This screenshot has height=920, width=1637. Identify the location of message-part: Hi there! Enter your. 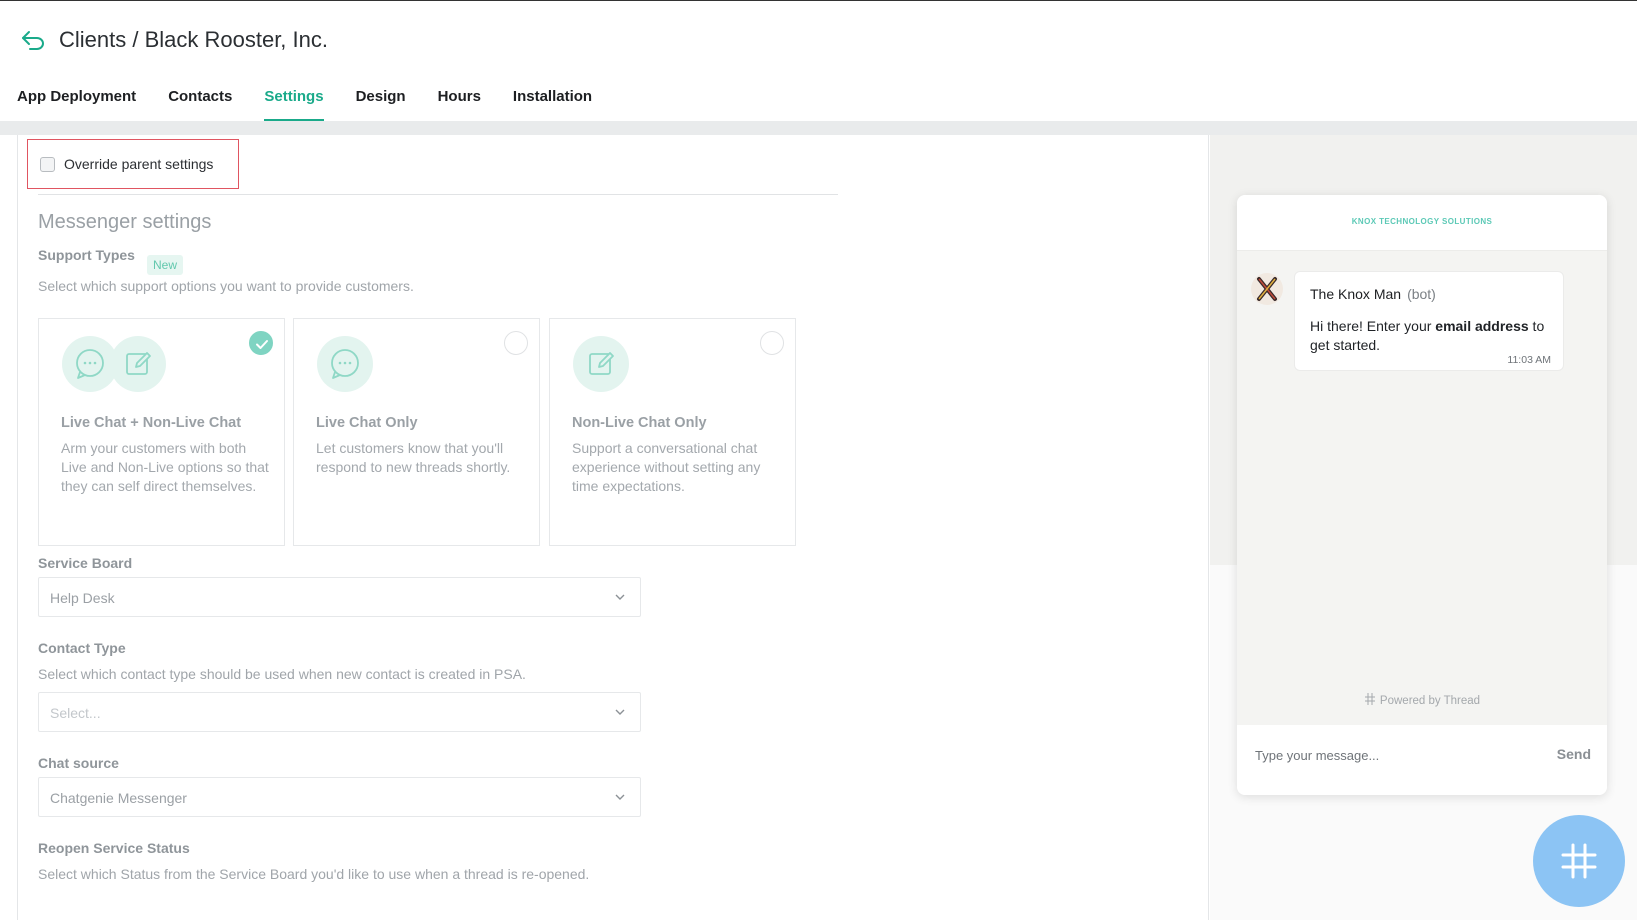
(1373, 326).